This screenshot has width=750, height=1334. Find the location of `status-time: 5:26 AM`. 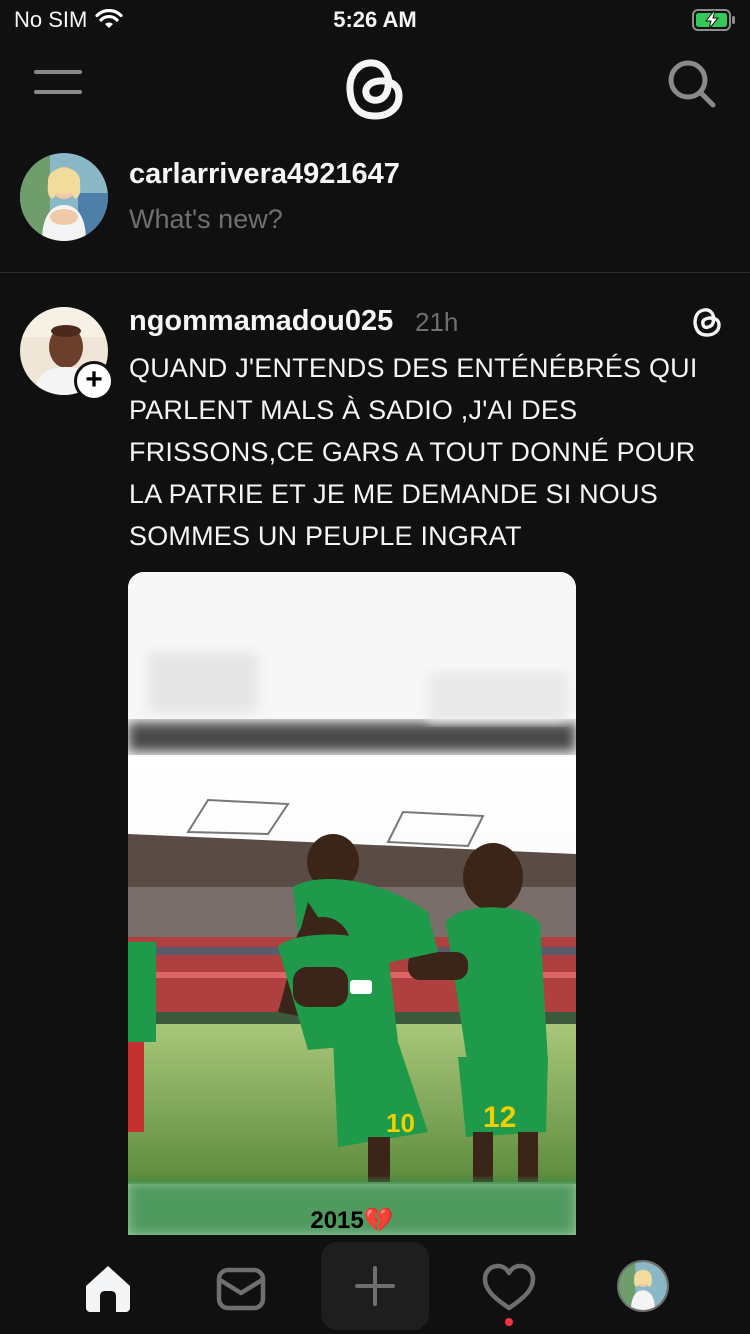

status-time: 5:26 AM is located at coordinates (375, 19).